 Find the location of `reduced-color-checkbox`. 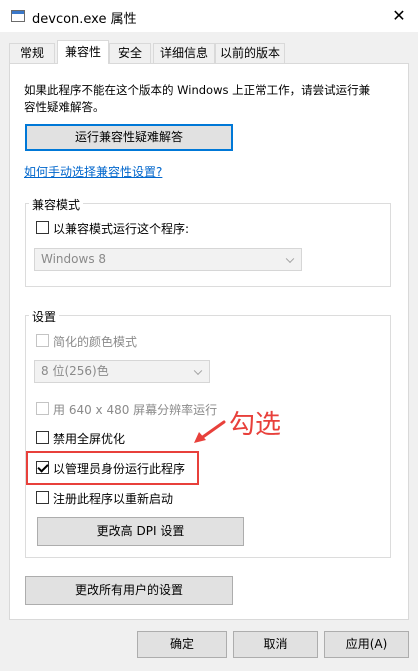

reduced-color-checkbox is located at coordinates (42, 340).